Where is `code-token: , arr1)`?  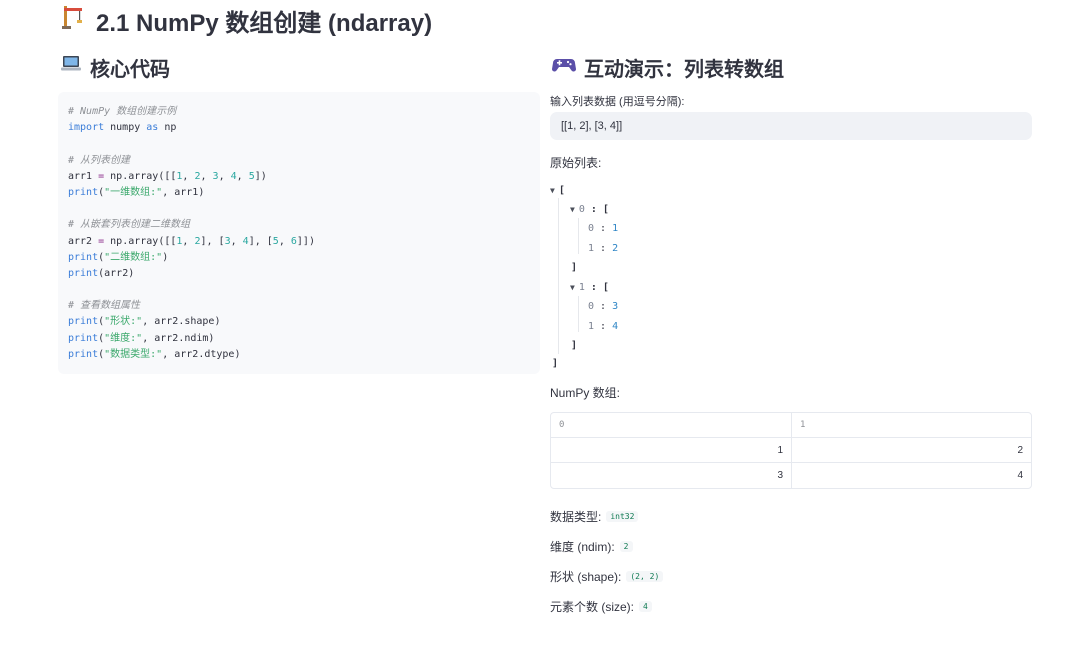
code-token: , arr1) is located at coordinates (183, 192).